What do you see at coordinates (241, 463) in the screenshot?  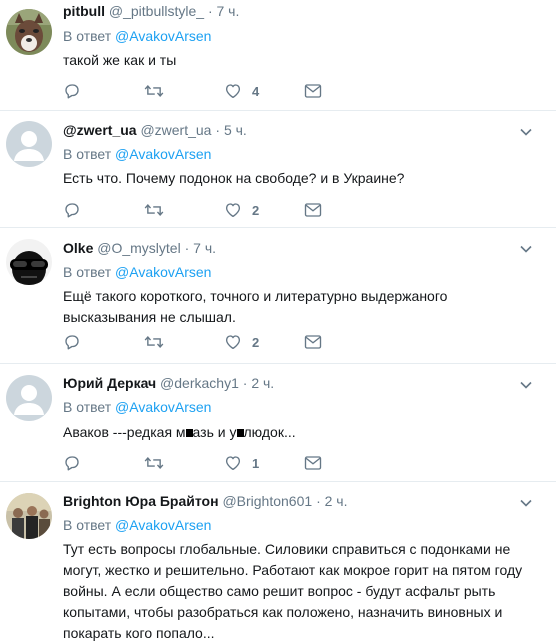 I see `like-button: 1` at bounding box center [241, 463].